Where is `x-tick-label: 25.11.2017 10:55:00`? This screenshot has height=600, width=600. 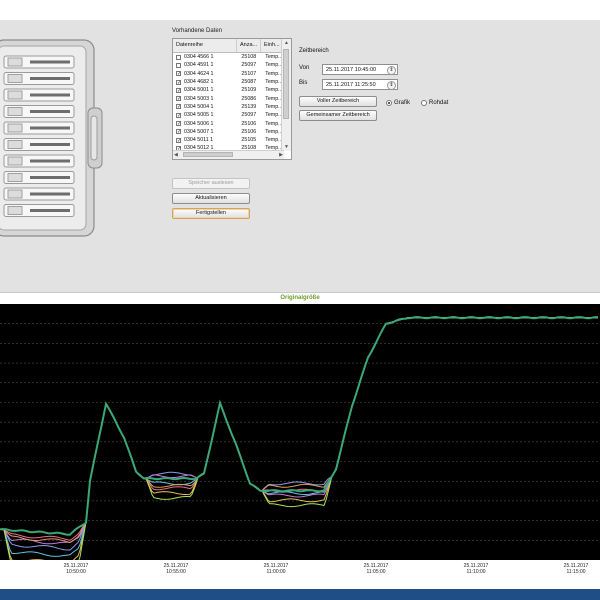 x-tick-label: 25.11.2017 10:55:00 is located at coordinates (176, 569).